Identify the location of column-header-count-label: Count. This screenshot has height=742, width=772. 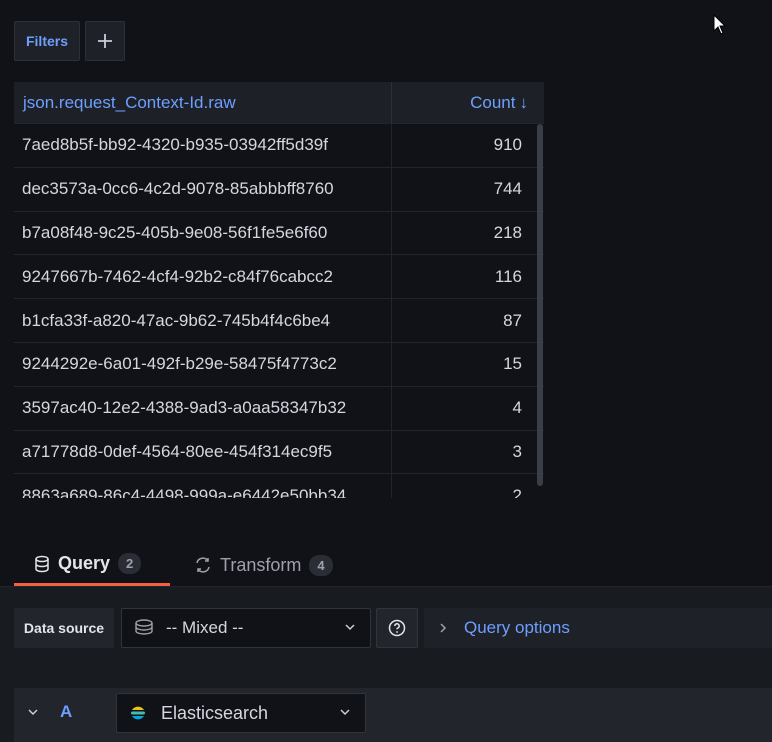
(493, 102).